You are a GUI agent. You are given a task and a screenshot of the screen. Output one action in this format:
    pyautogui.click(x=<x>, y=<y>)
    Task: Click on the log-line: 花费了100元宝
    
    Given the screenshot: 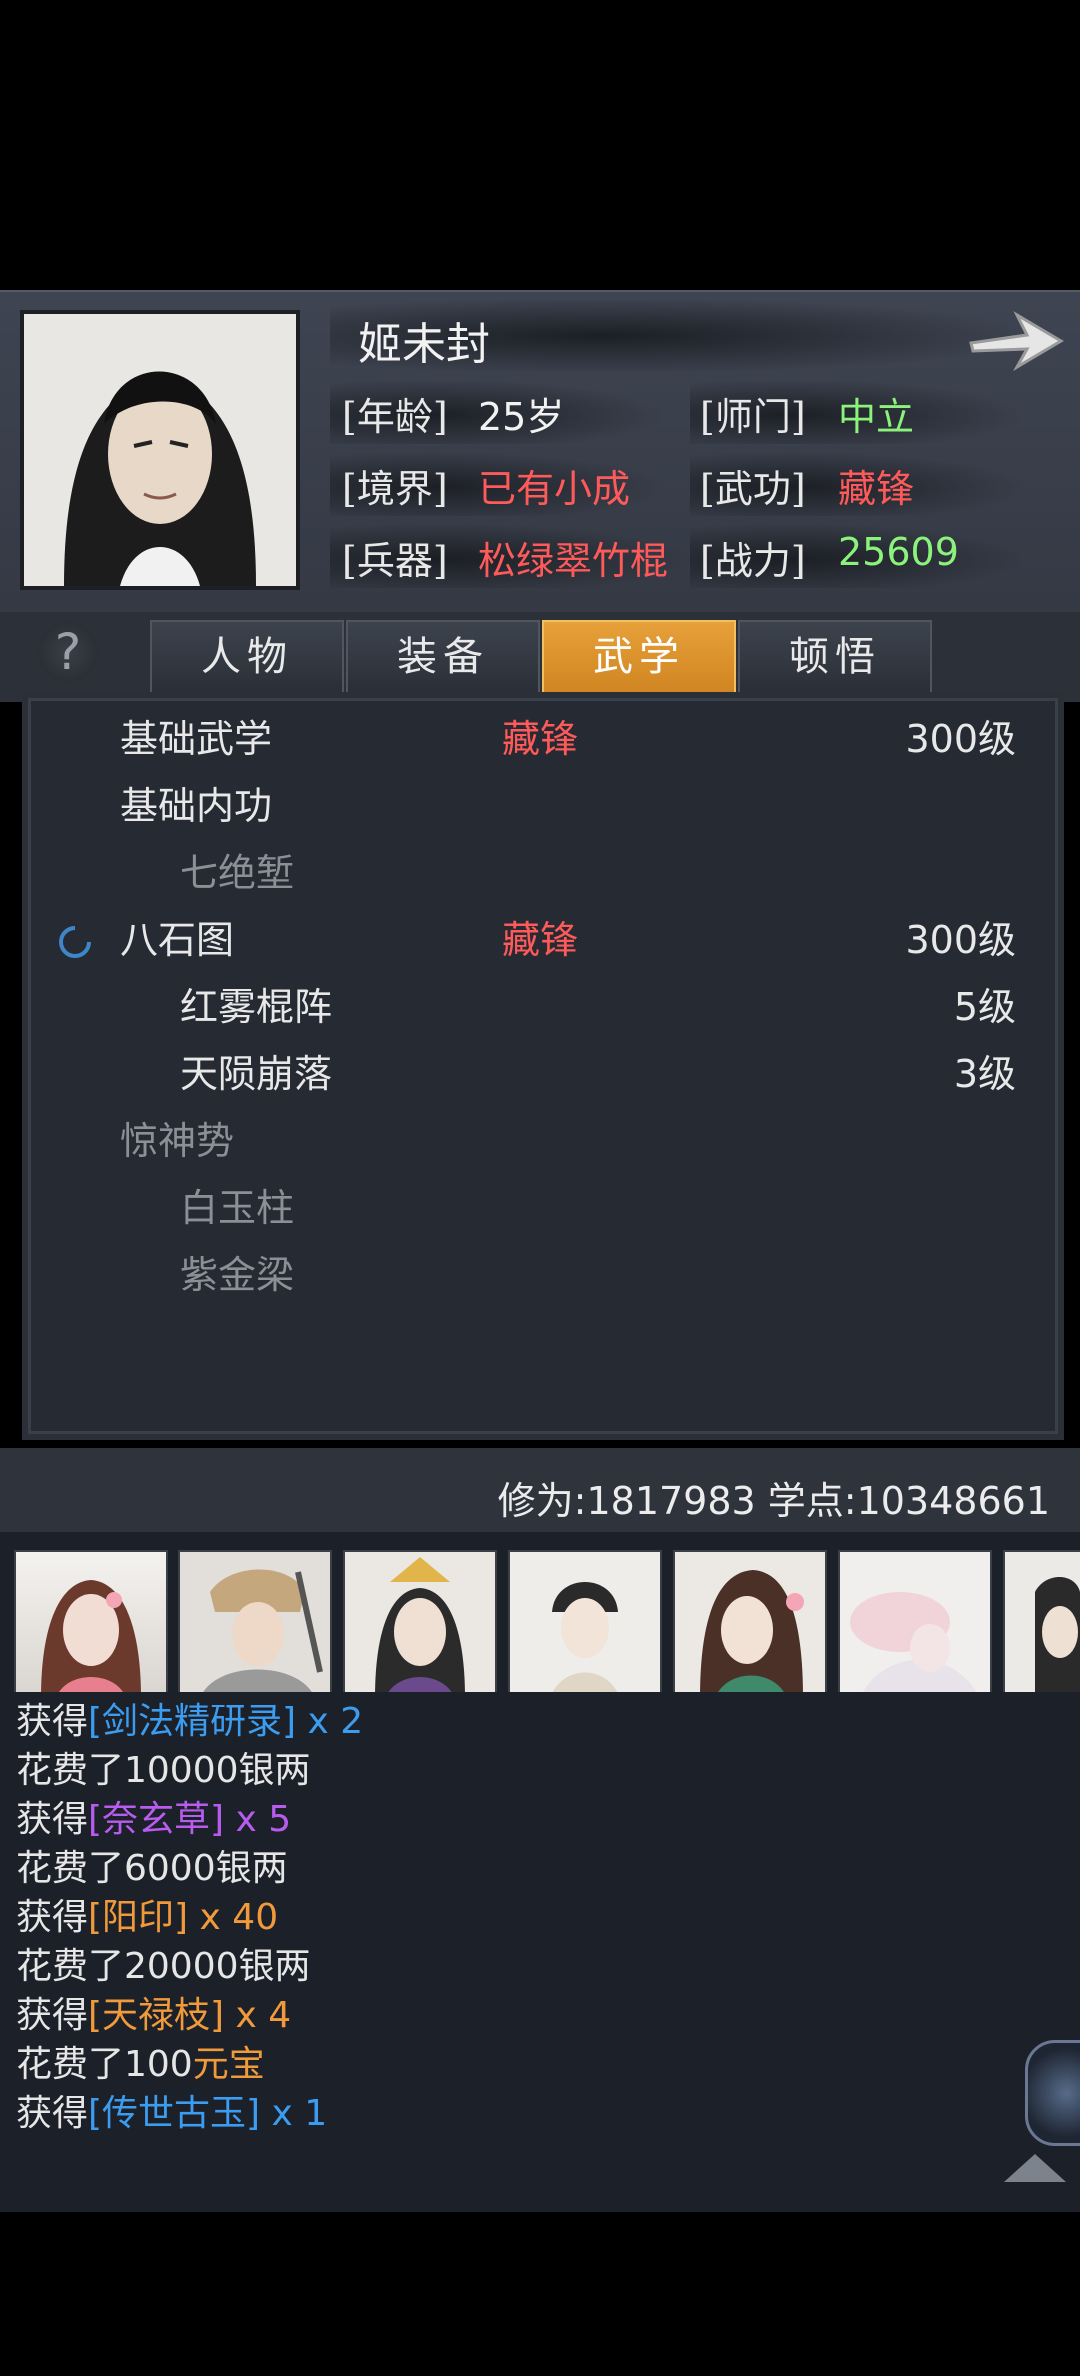 What is the action you would take?
    pyautogui.click(x=140, y=2064)
    